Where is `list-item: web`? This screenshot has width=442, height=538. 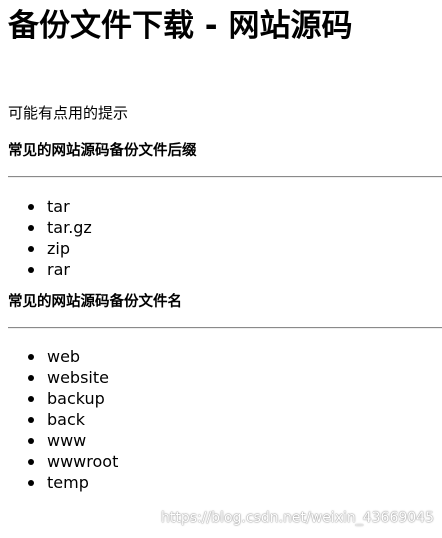 list-item: web is located at coordinates (235, 356).